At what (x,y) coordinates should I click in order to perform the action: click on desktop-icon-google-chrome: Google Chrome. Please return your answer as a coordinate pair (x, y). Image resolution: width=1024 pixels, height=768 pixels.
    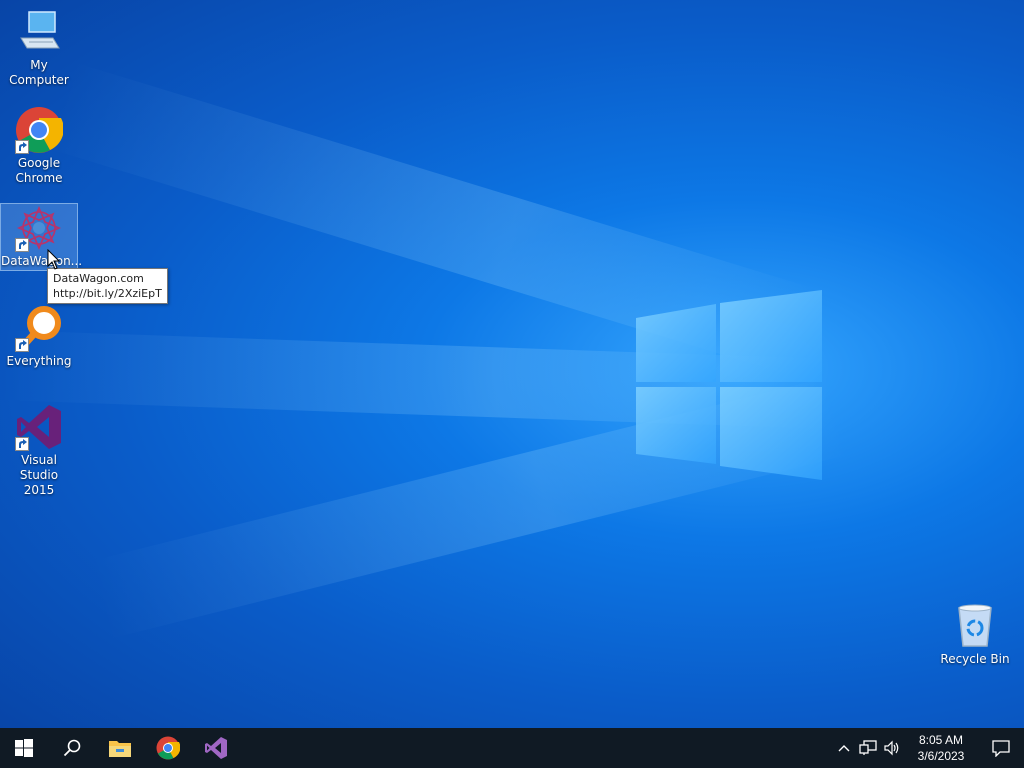
    Looking at the image, I should click on (39, 146).